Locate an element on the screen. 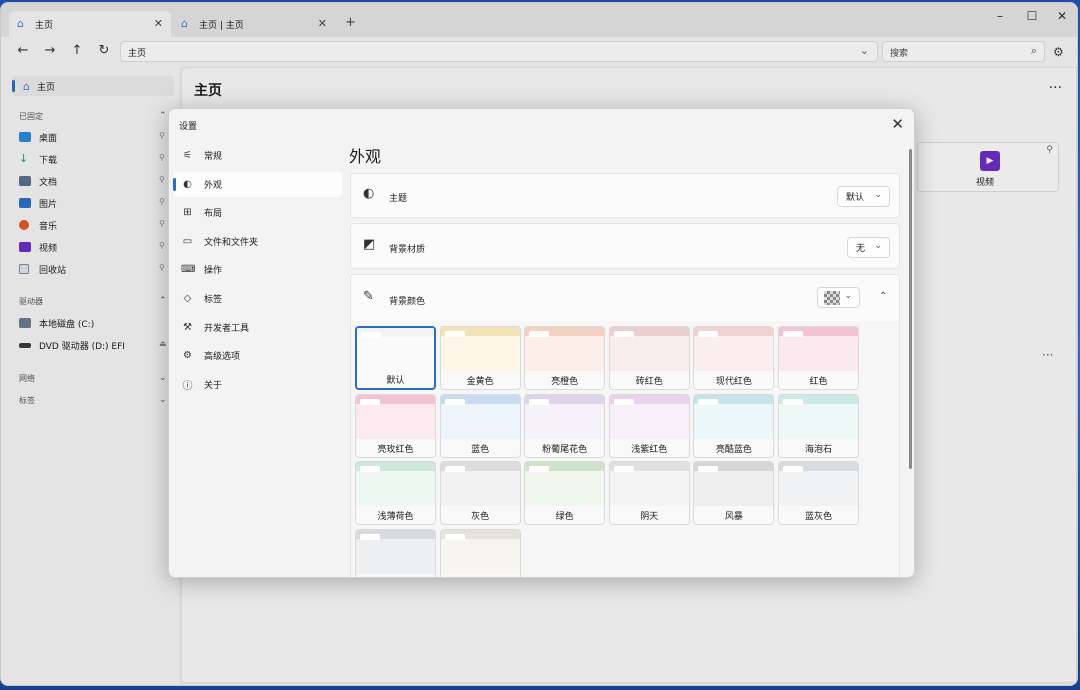  settings-nav-item: ⚟ 常规 is located at coordinates (257, 155).